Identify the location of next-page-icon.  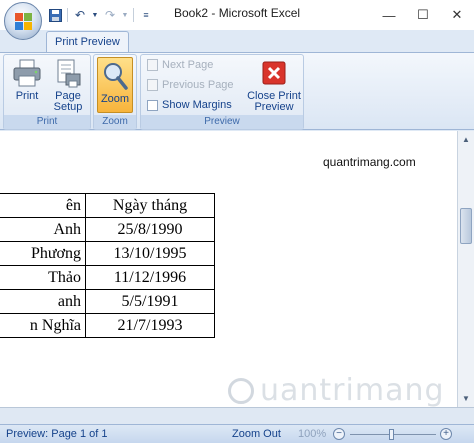
(152, 65).